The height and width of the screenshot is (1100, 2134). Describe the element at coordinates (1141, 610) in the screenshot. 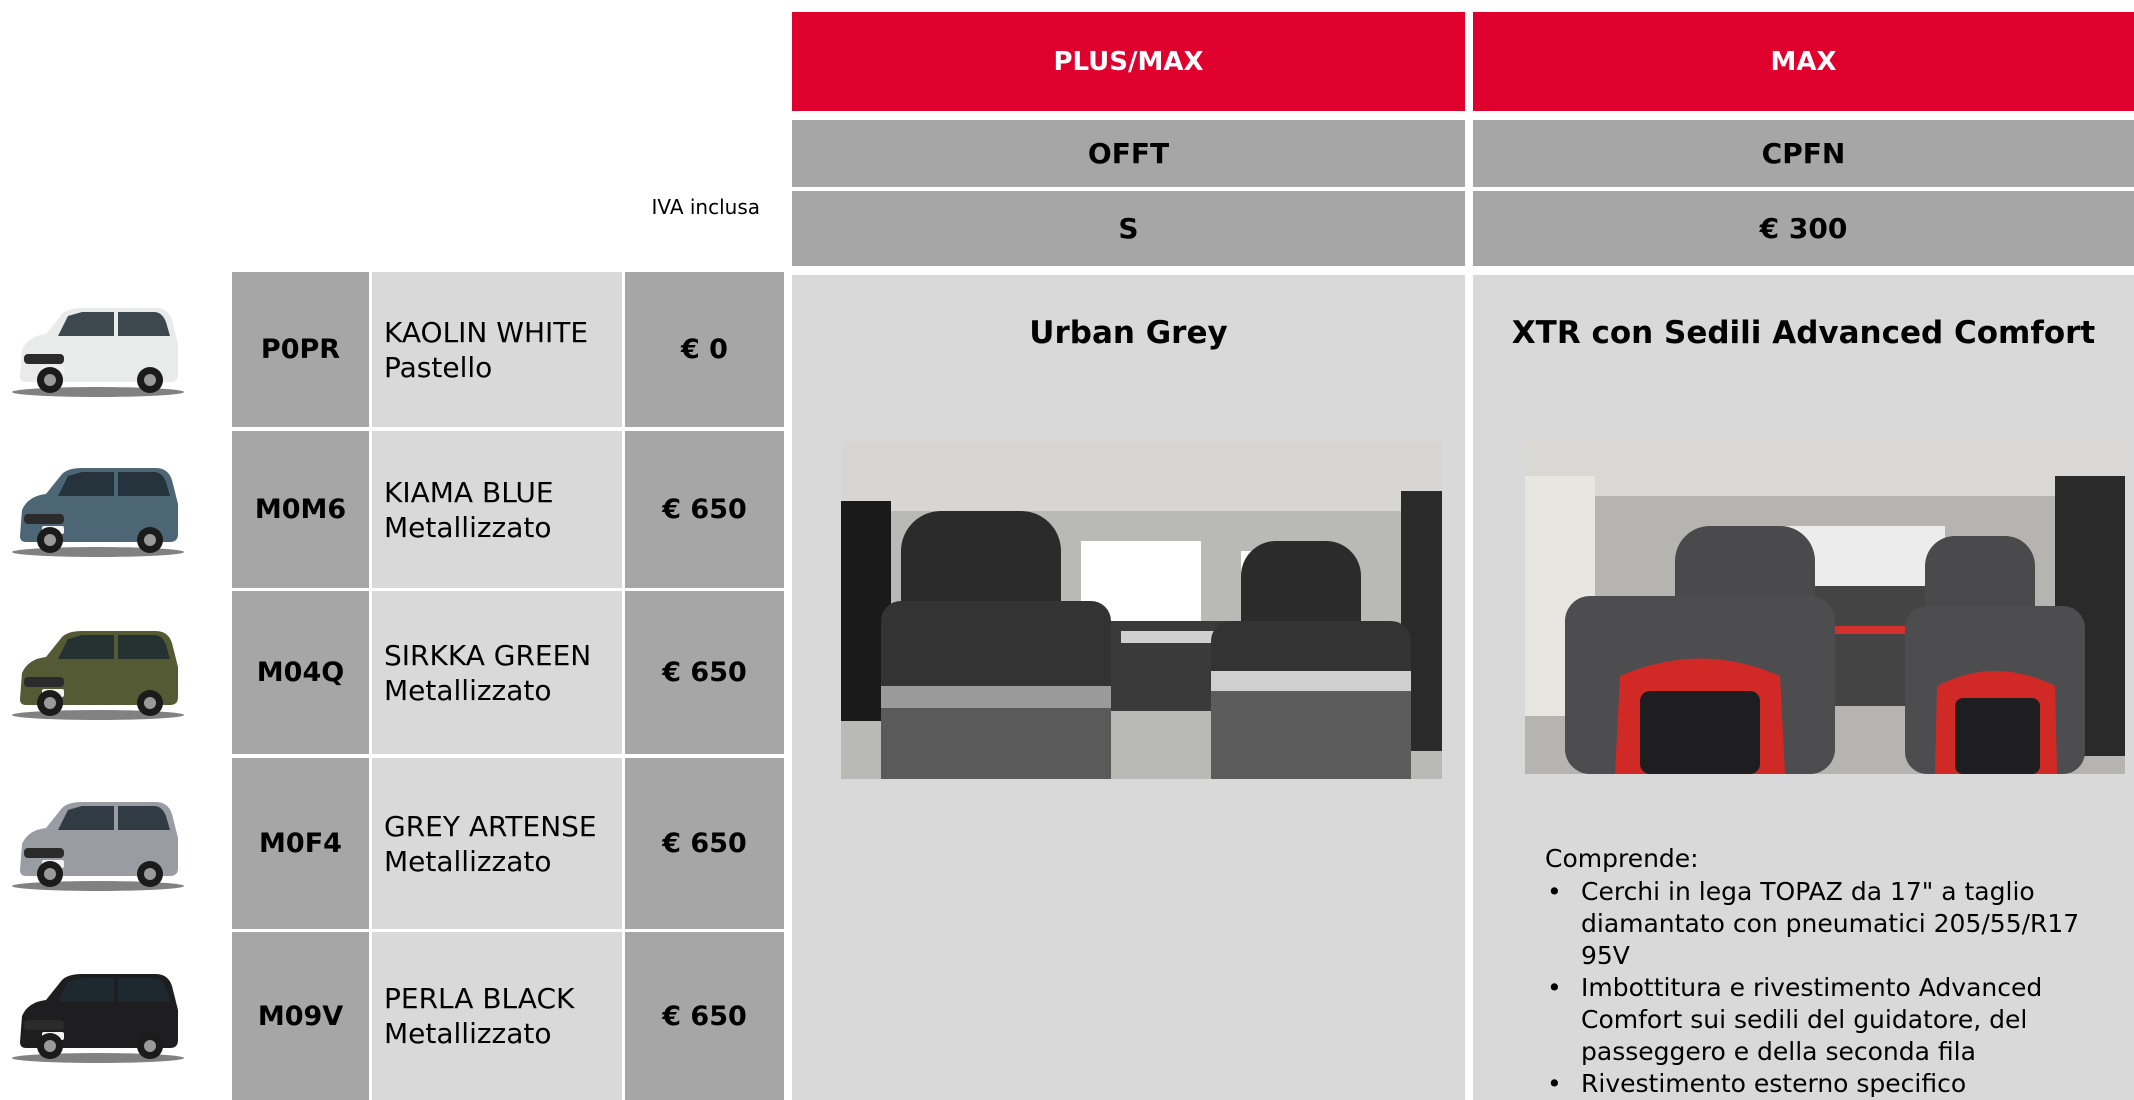

I see `interior-image-urban-grey` at that location.